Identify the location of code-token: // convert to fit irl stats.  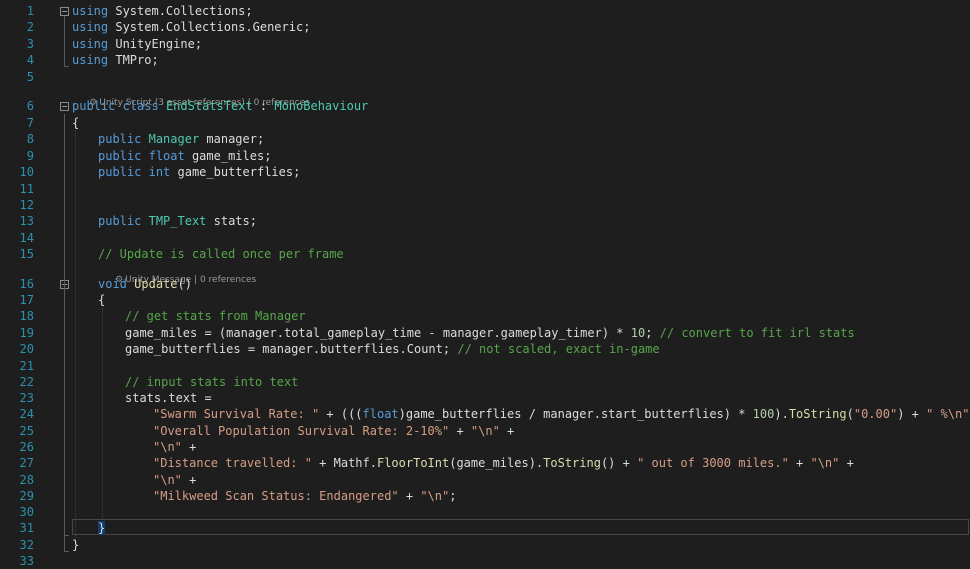
(757, 333).